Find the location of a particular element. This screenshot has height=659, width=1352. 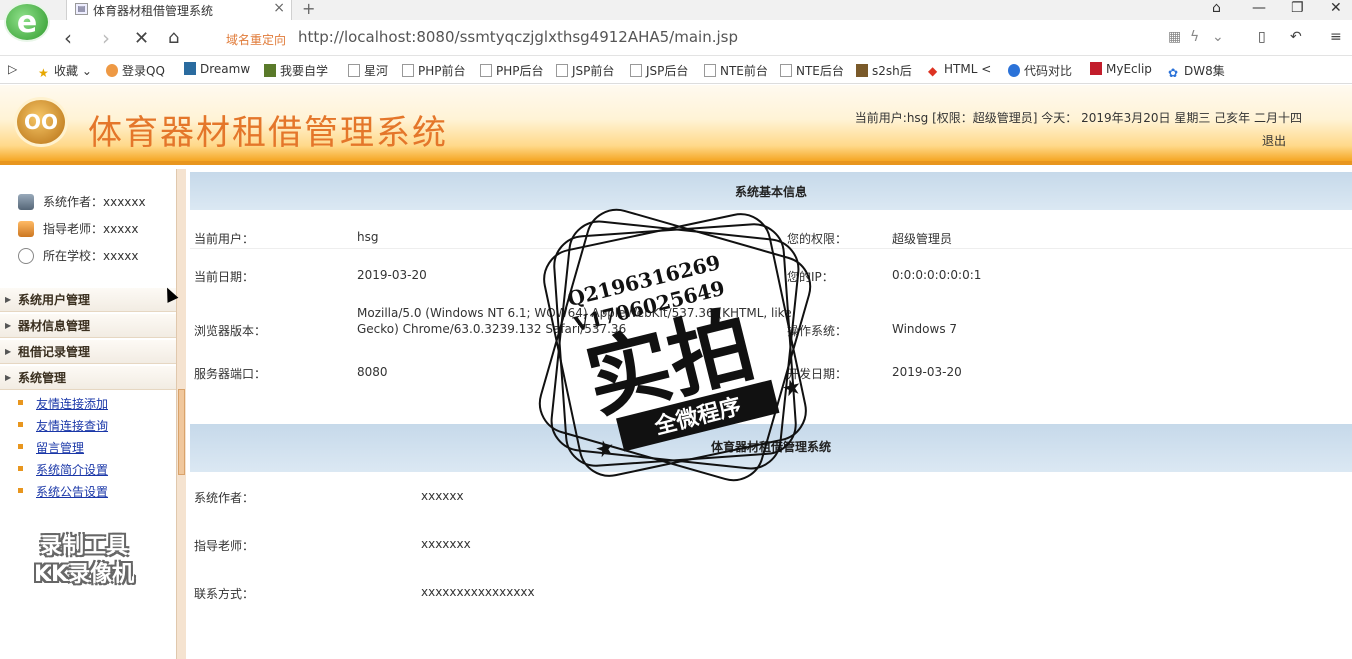

teacher-value: xxxxxxx is located at coordinates (446, 544).